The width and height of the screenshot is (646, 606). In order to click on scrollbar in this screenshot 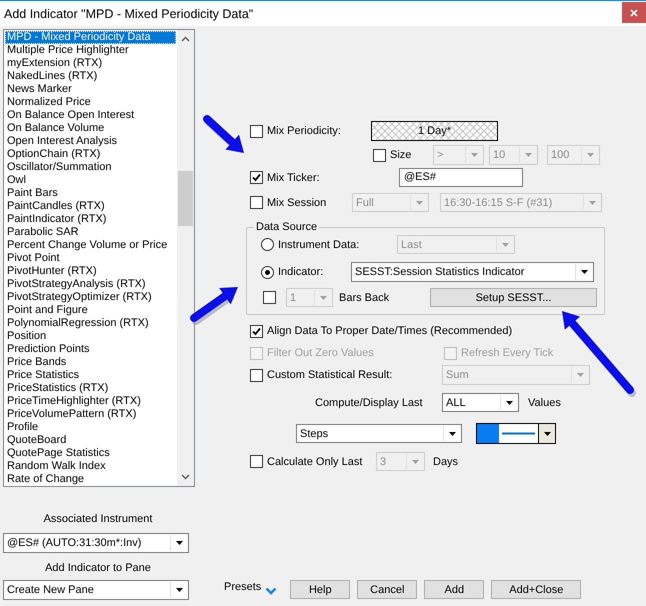, I will do `click(185, 258)`.